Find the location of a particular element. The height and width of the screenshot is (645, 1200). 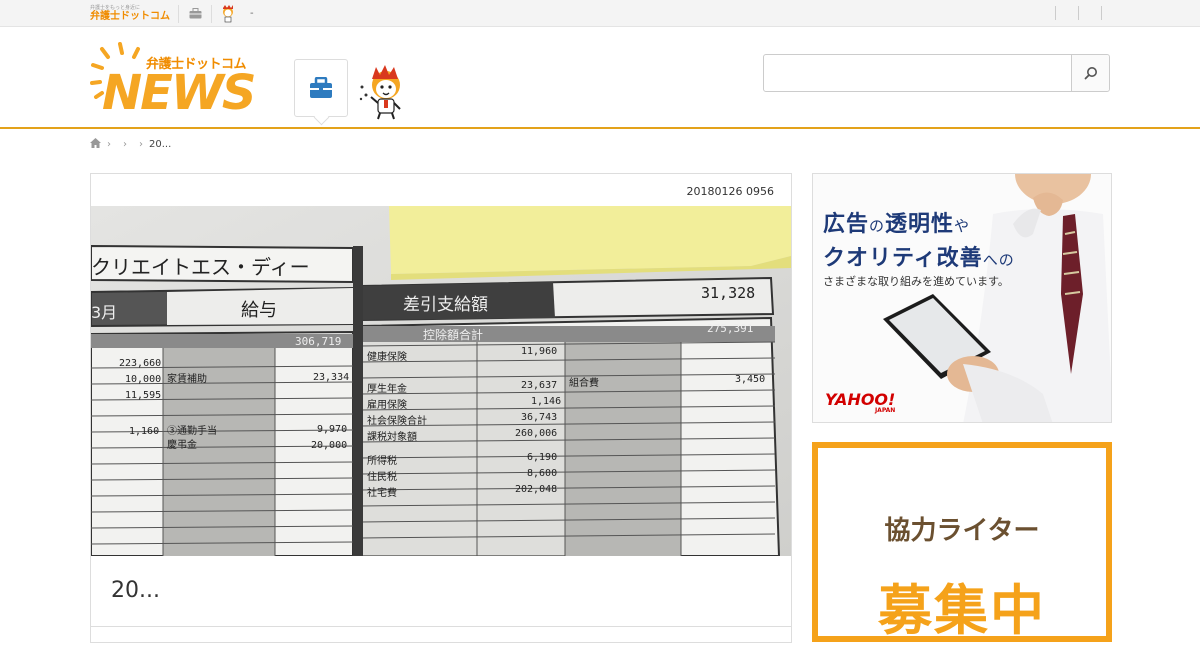

mascot-icon is located at coordinates (380, 92).